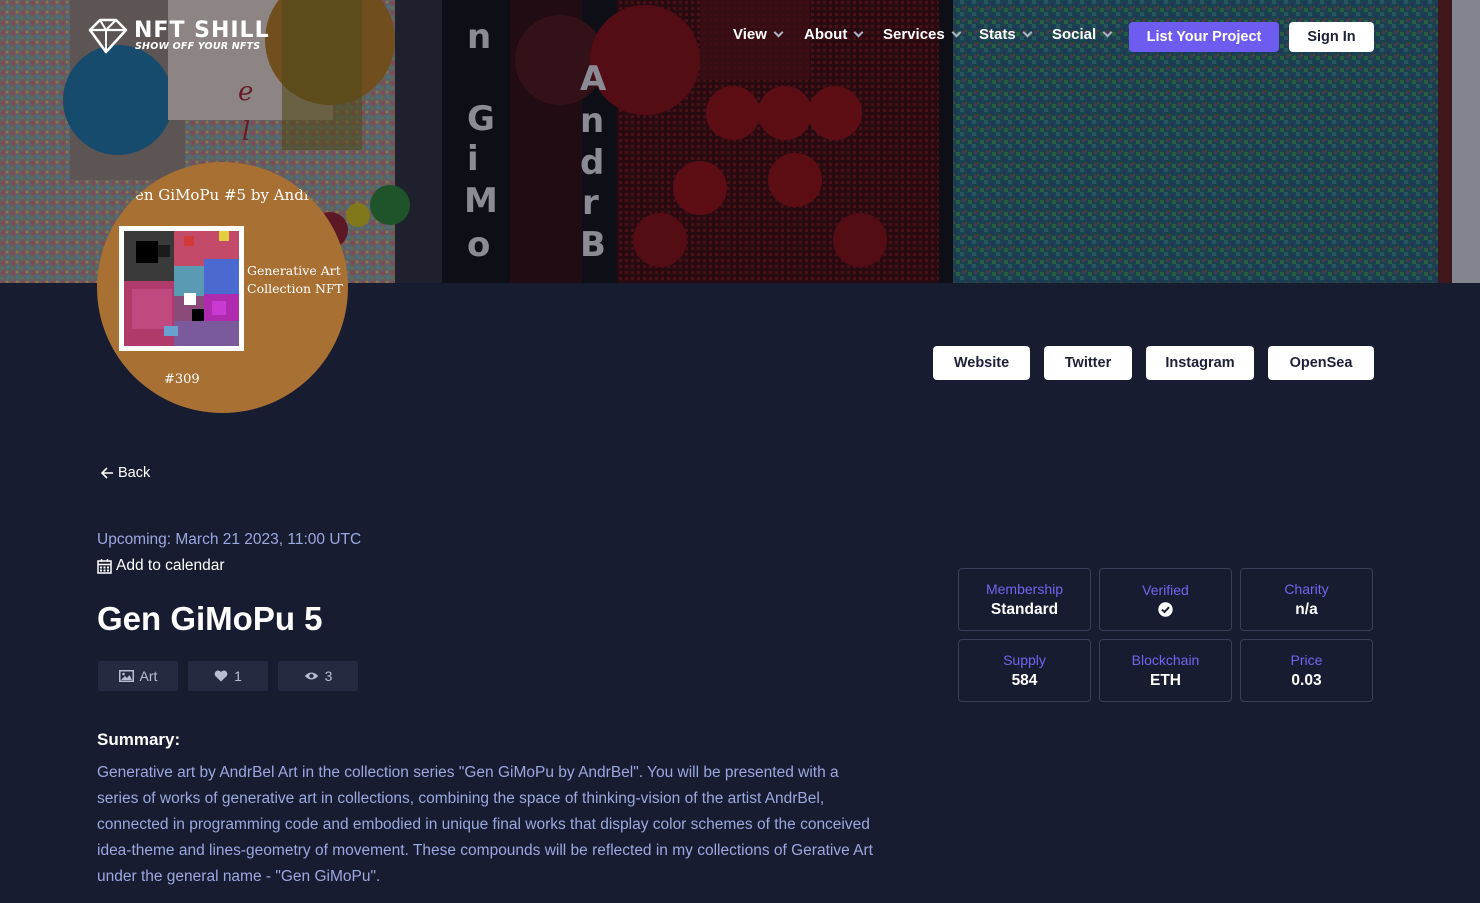 Image resolution: width=1480 pixels, height=903 pixels. Describe the element at coordinates (229, 195) in the screenshot. I see `avatar-title: Gen GiMoPu #5 by AndrBel` at that location.